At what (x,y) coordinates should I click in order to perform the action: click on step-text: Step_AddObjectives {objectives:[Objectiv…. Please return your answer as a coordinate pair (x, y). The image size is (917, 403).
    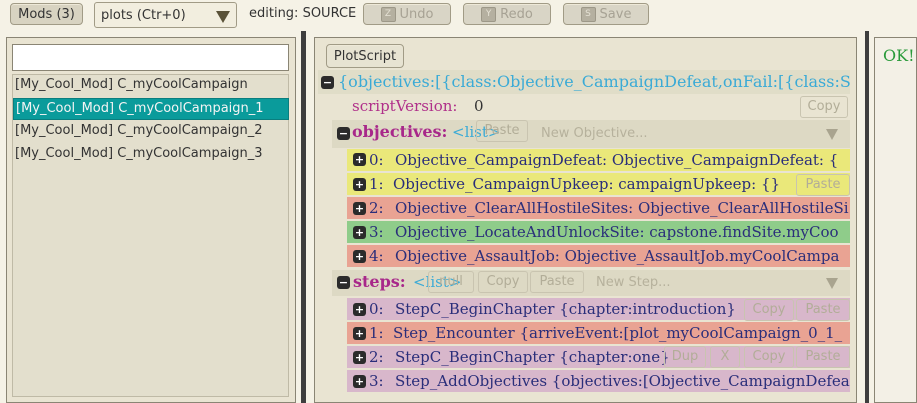
    Looking at the image, I should click on (622, 381).